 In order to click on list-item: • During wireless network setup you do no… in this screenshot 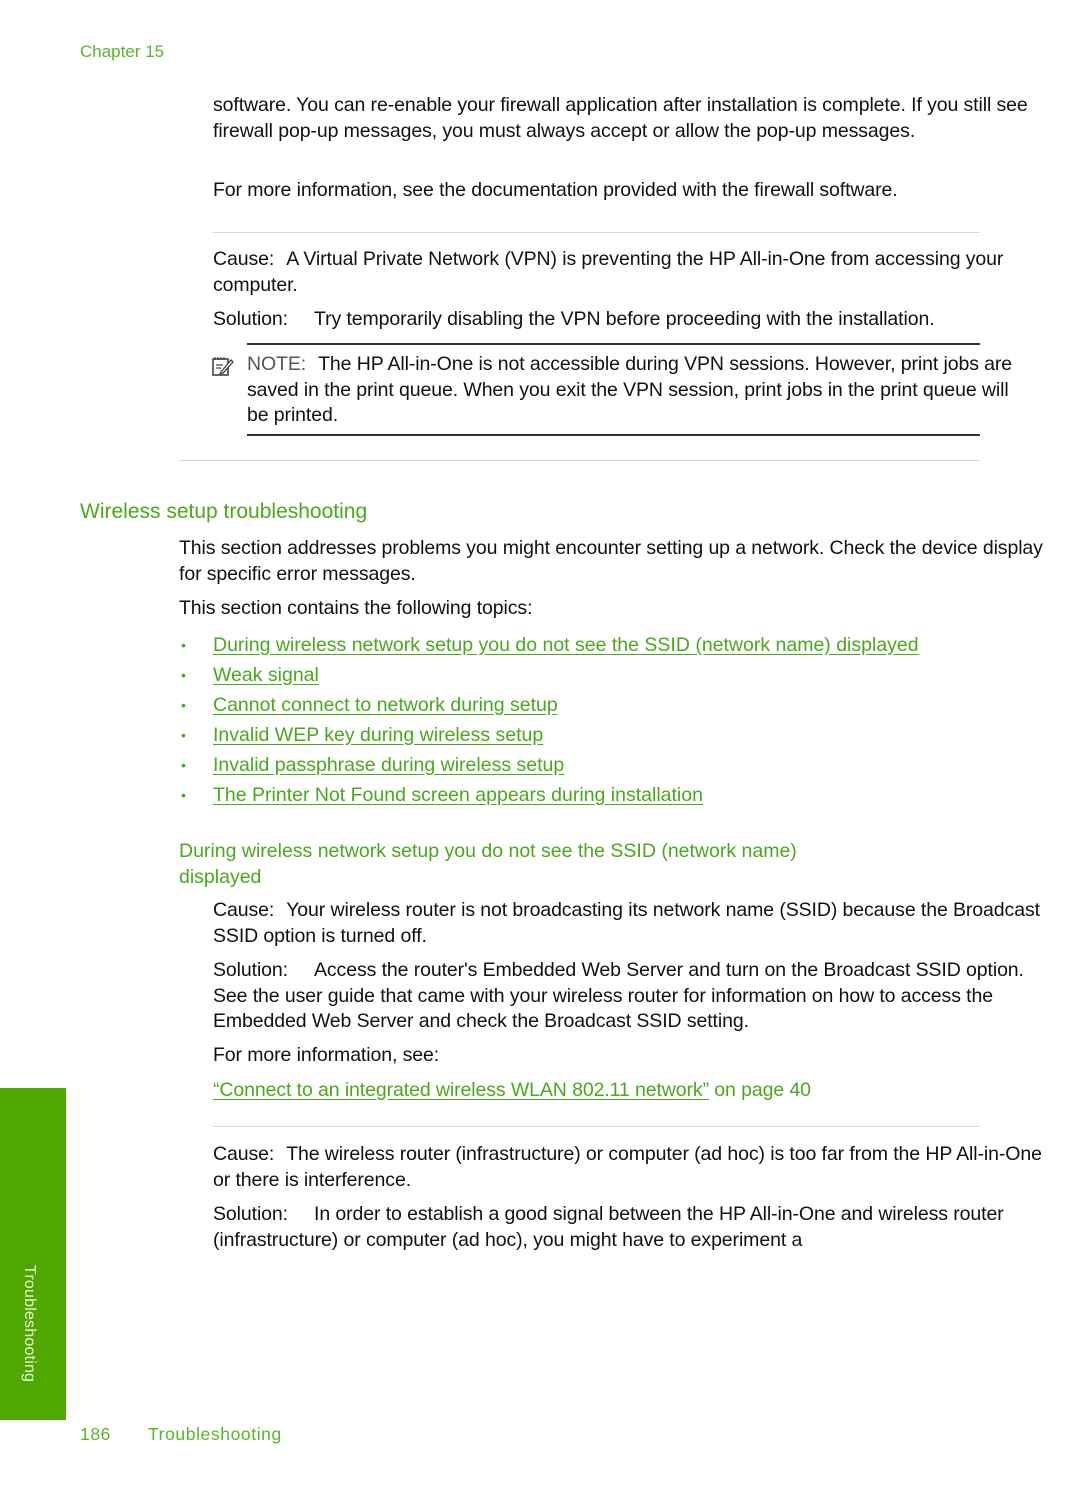, I will do `click(619, 645)`.